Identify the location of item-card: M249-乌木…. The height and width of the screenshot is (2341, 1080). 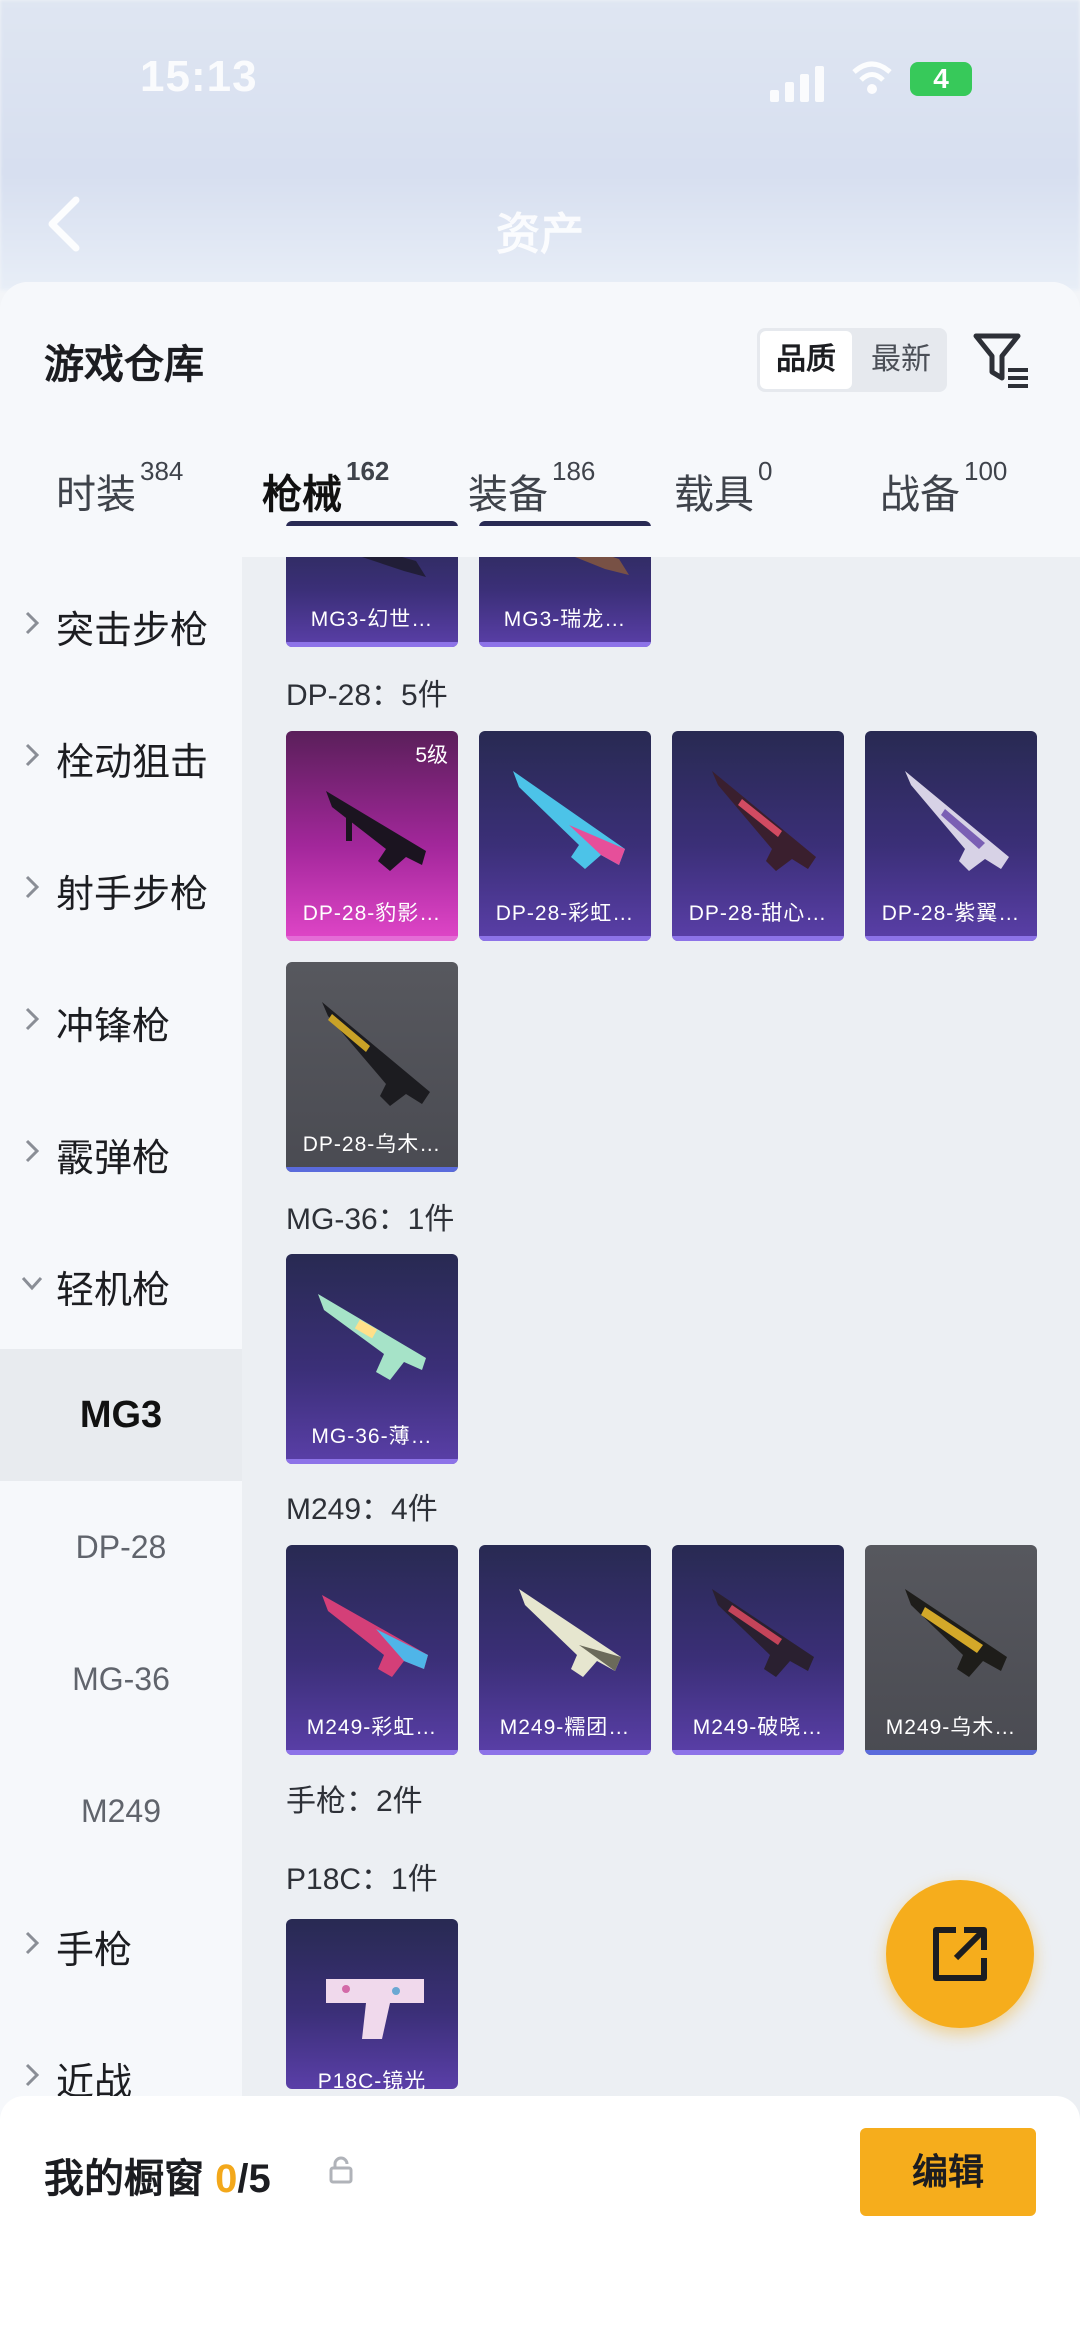
(951, 1650).